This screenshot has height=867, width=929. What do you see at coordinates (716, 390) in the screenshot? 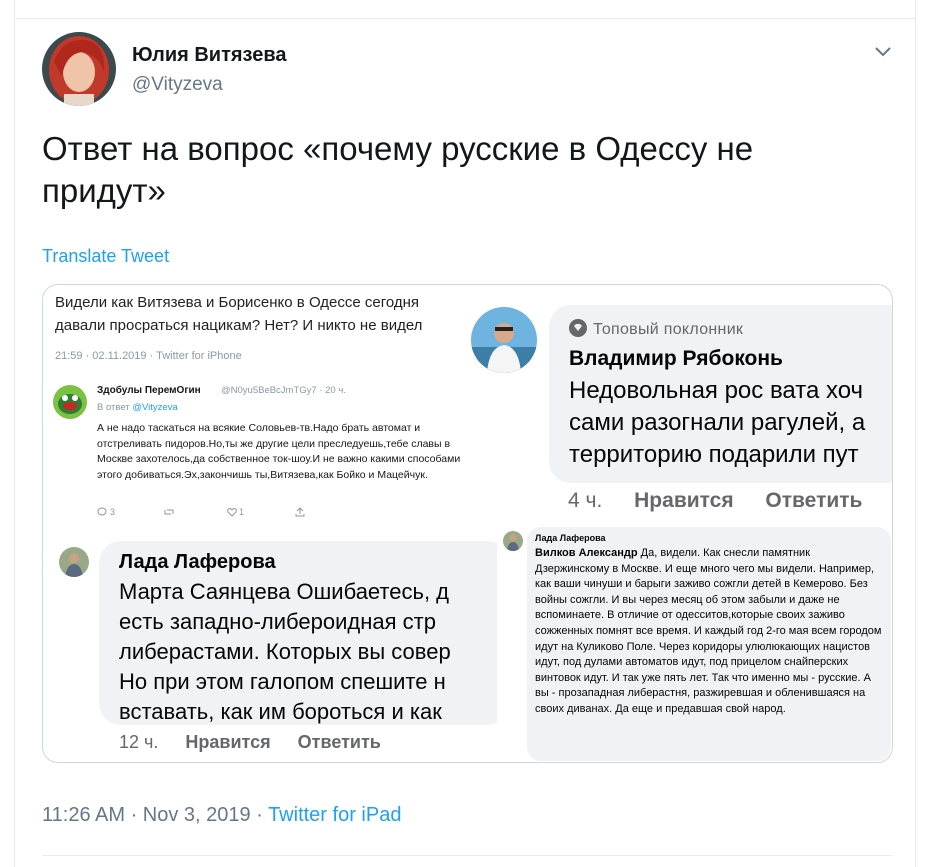
I see `comment-line: Недовольная рос вата хоч` at bounding box center [716, 390].